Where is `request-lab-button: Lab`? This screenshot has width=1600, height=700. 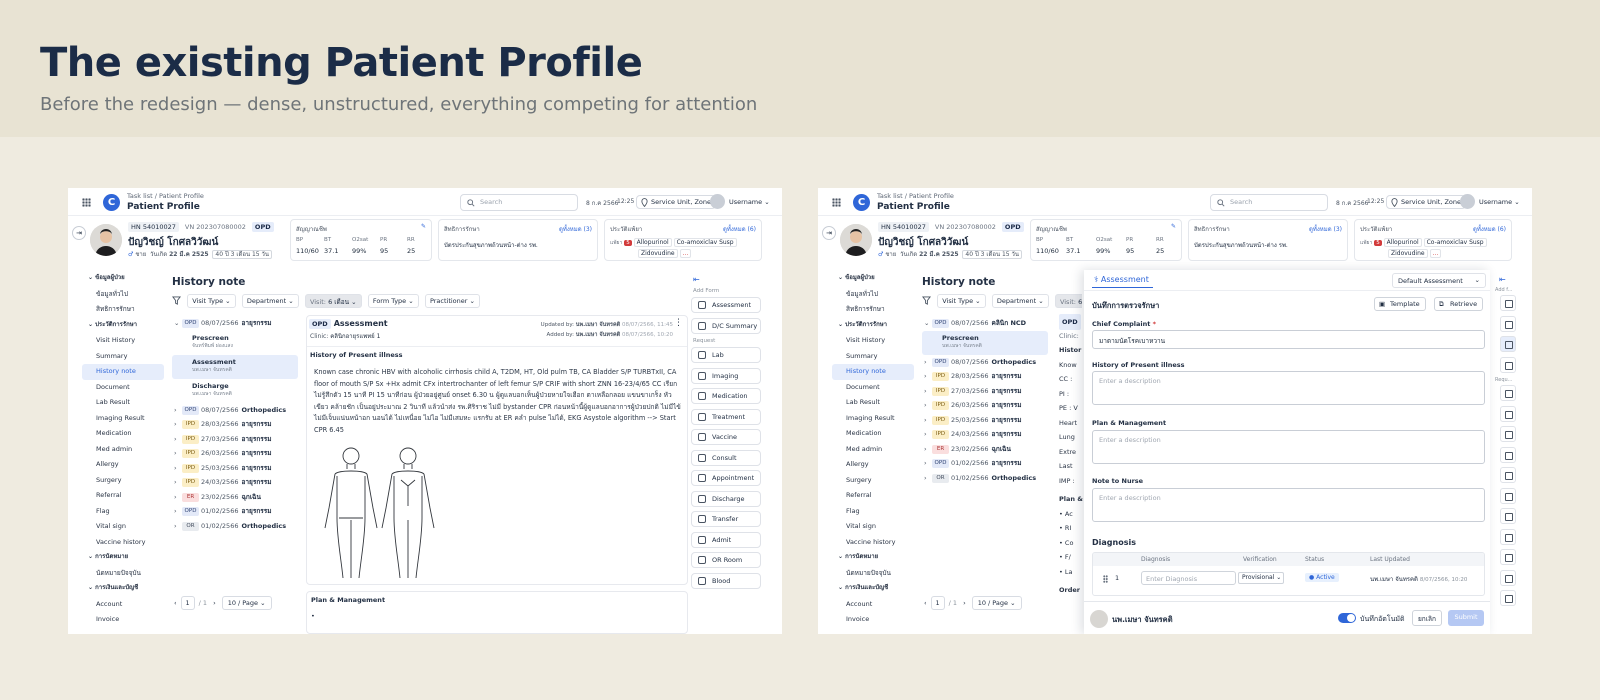 request-lab-button: Lab is located at coordinates (726, 355).